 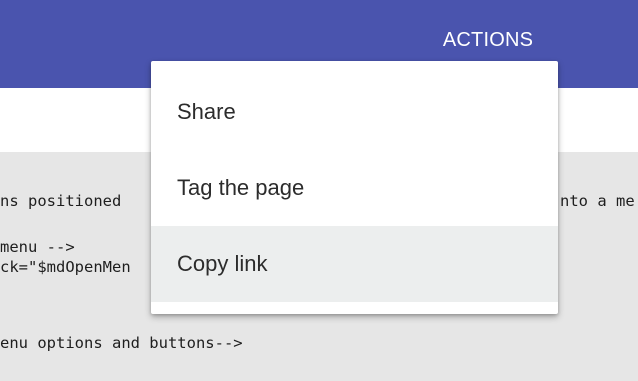 What do you see at coordinates (121, 343) in the screenshot?
I see `code-line-4: enu options and buttons-->` at bounding box center [121, 343].